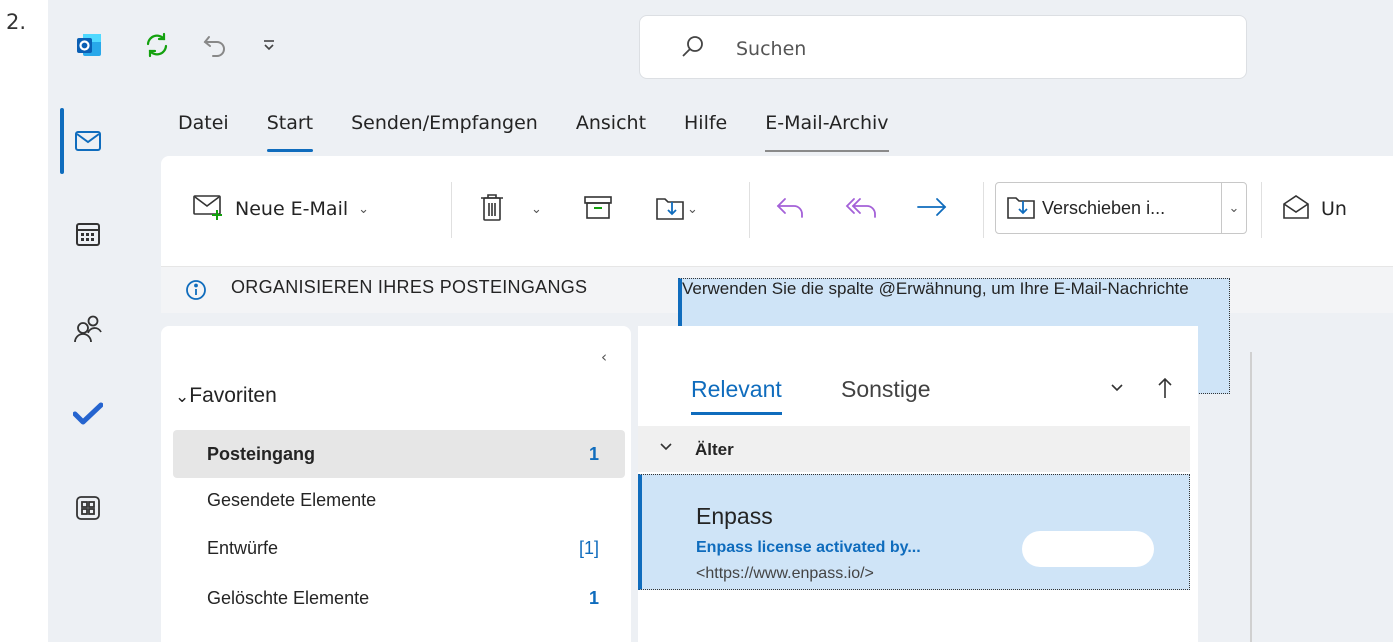 This screenshot has height=642, width=1393. I want to click on tab-hilfe: Hilfe, so click(705, 132).